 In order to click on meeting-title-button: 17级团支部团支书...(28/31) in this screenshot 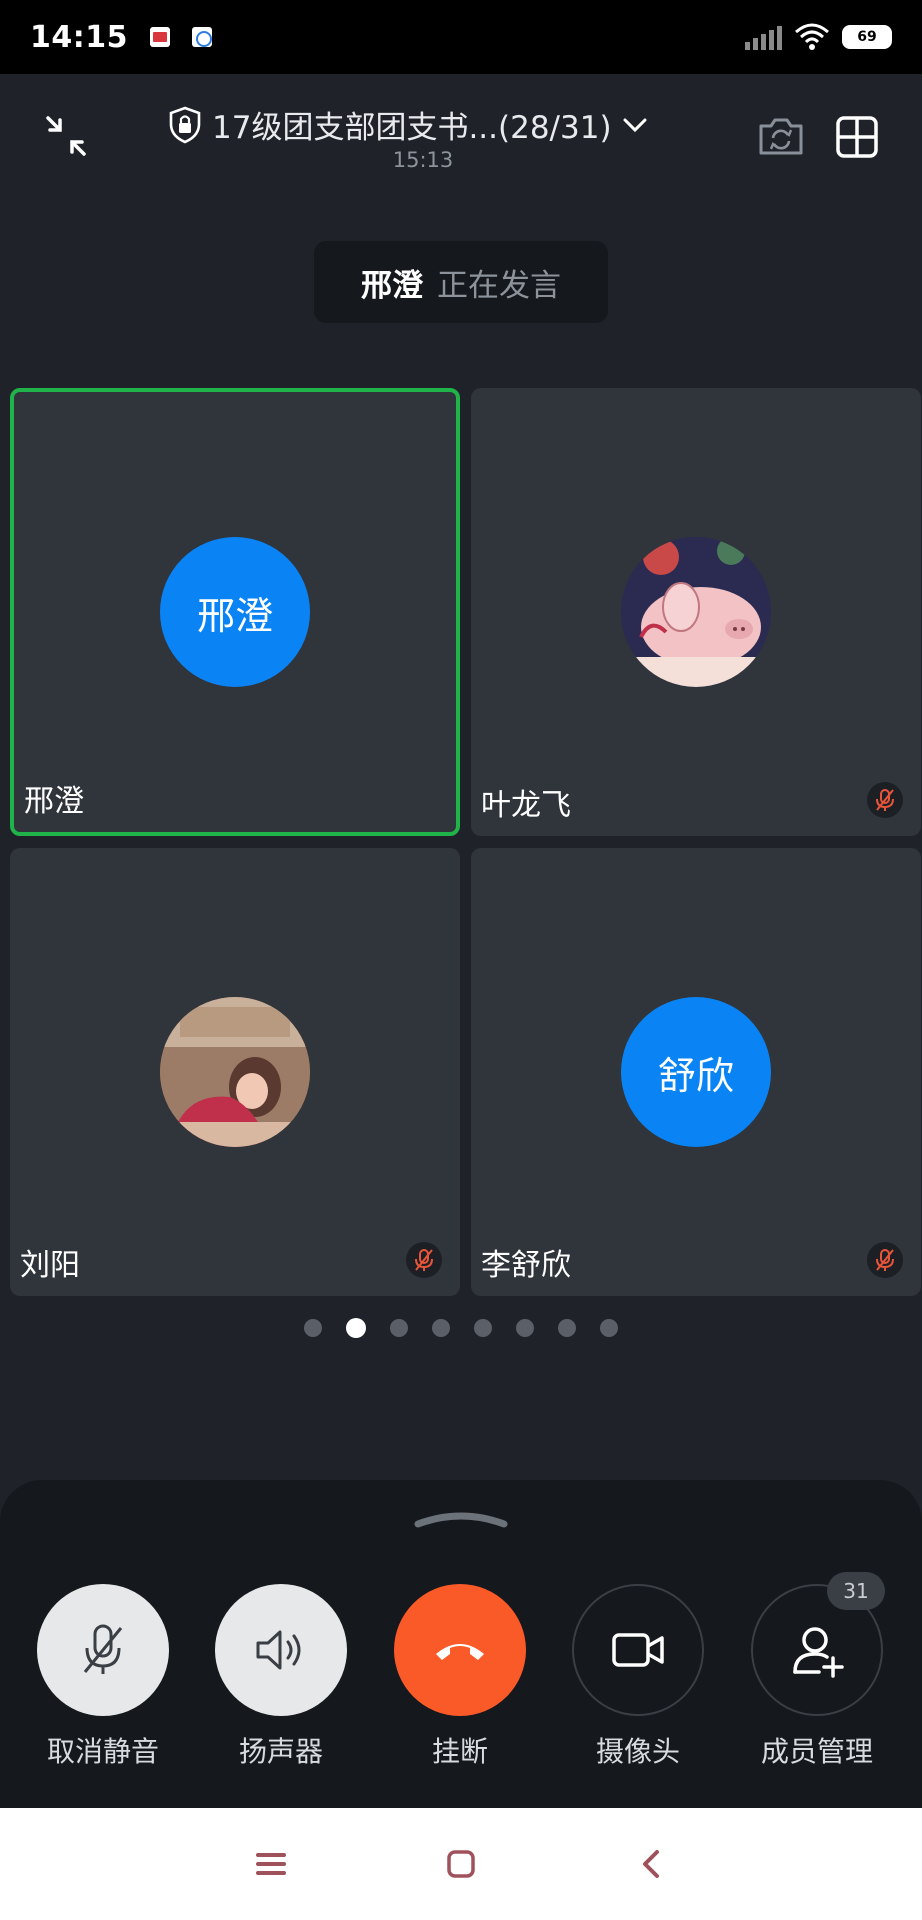, I will do `click(428, 124)`.